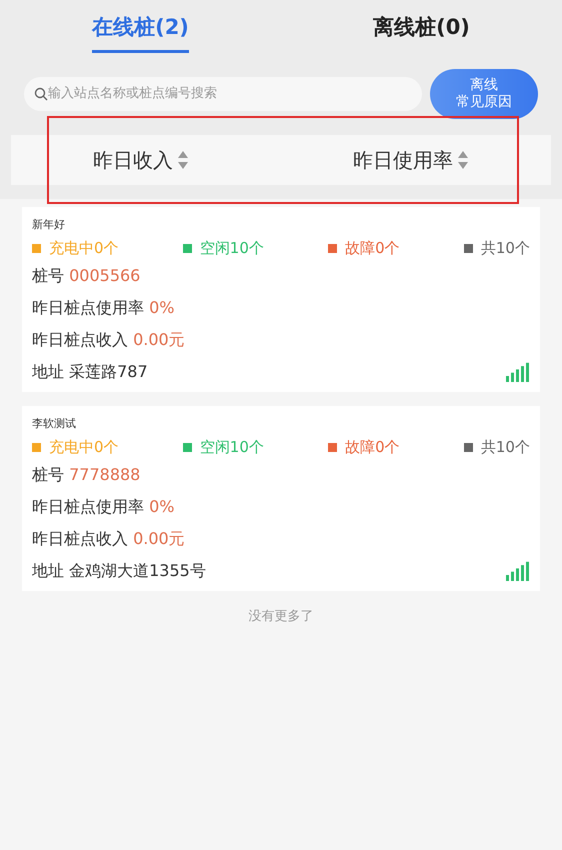  What do you see at coordinates (421, 30) in the screenshot?
I see `tab: 离线桩(0)` at bounding box center [421, 30].